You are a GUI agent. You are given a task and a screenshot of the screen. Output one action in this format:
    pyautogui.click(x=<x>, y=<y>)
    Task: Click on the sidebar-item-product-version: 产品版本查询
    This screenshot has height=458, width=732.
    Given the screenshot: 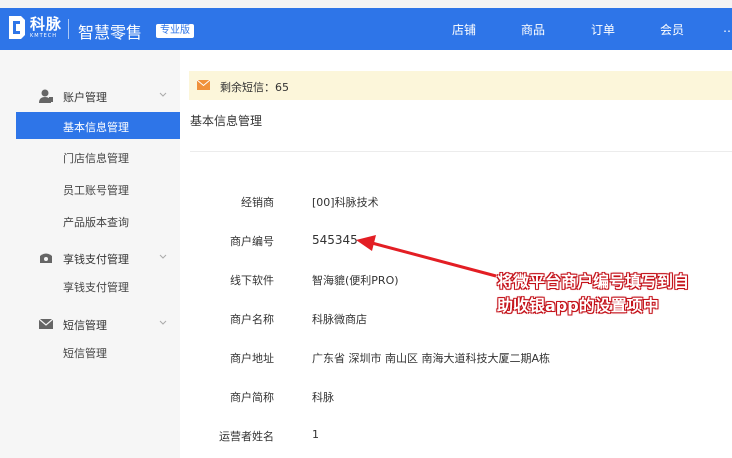 What is the action you would take?
    pyautogui.click(x=96, y=222)
    